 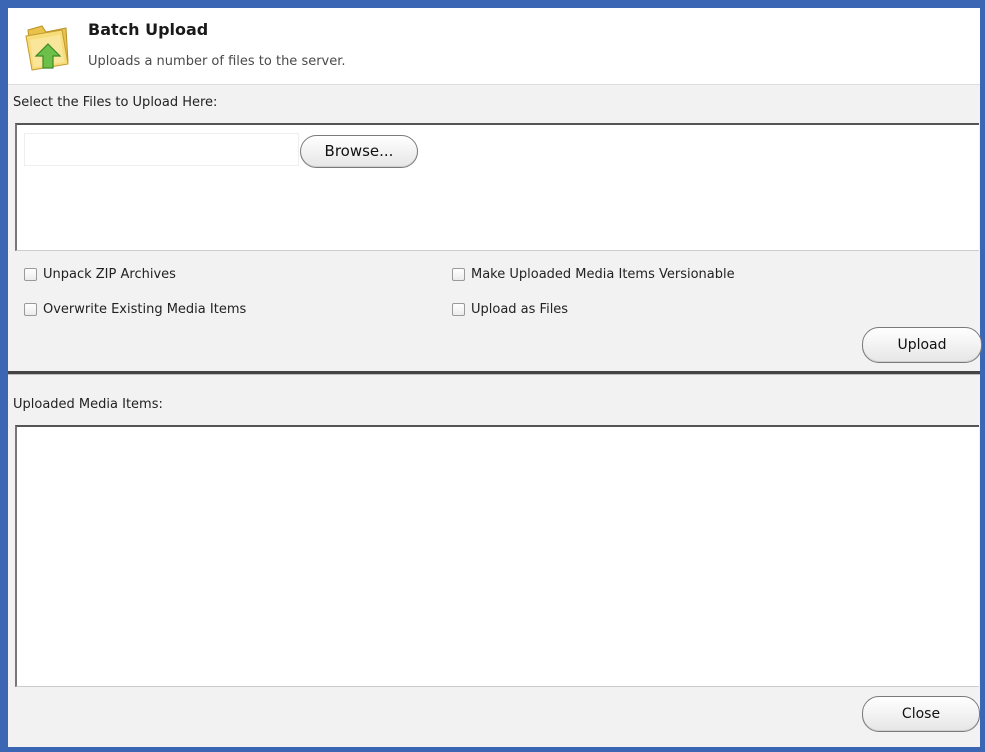 What do you see at coordinates (922, 345) in the screenshot?
I see `upload-button: Upload` at bounding box center [922, 345].